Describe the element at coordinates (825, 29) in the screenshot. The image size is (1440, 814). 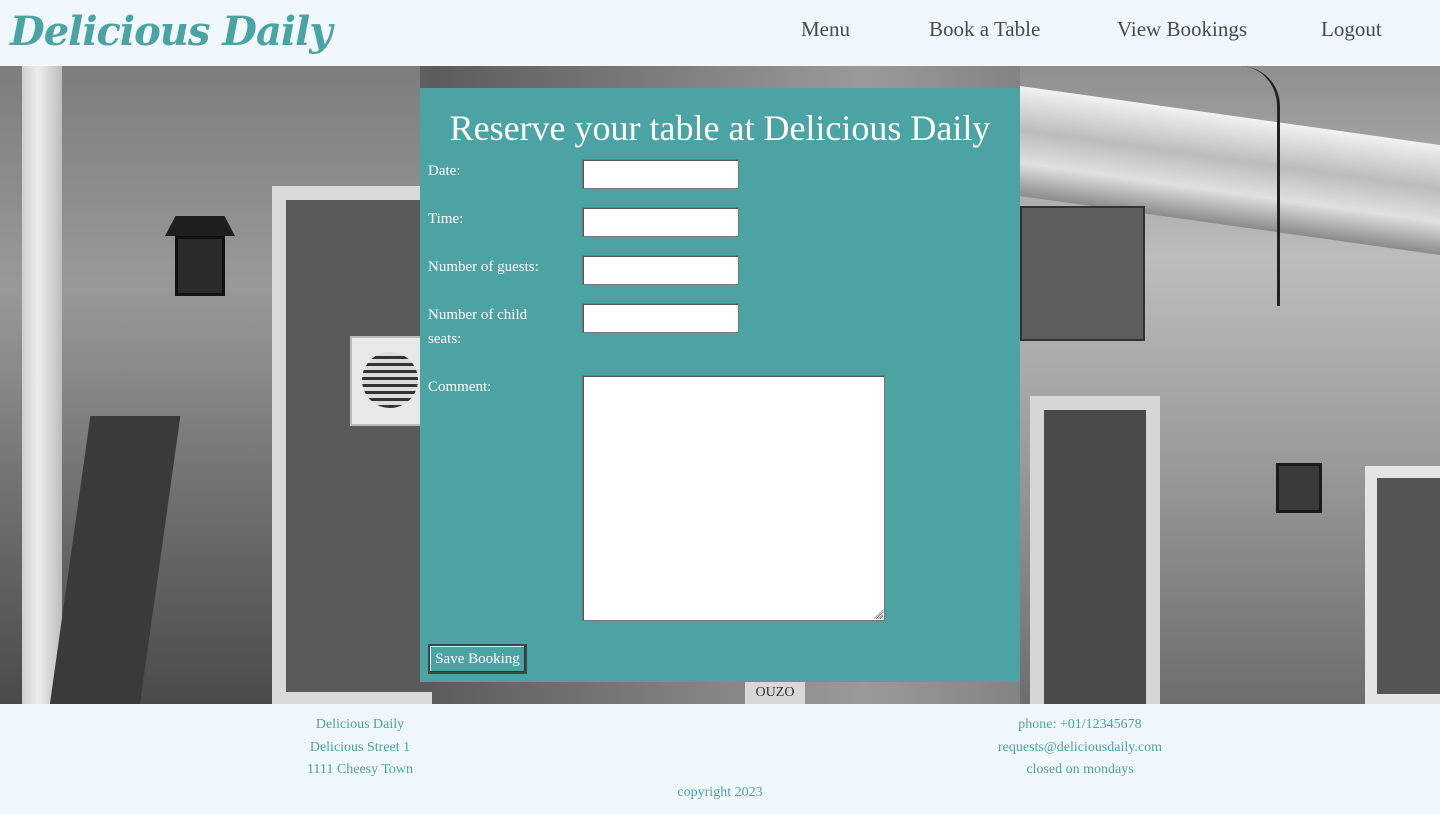
I see `nav-link-menu: Menu` at that location.